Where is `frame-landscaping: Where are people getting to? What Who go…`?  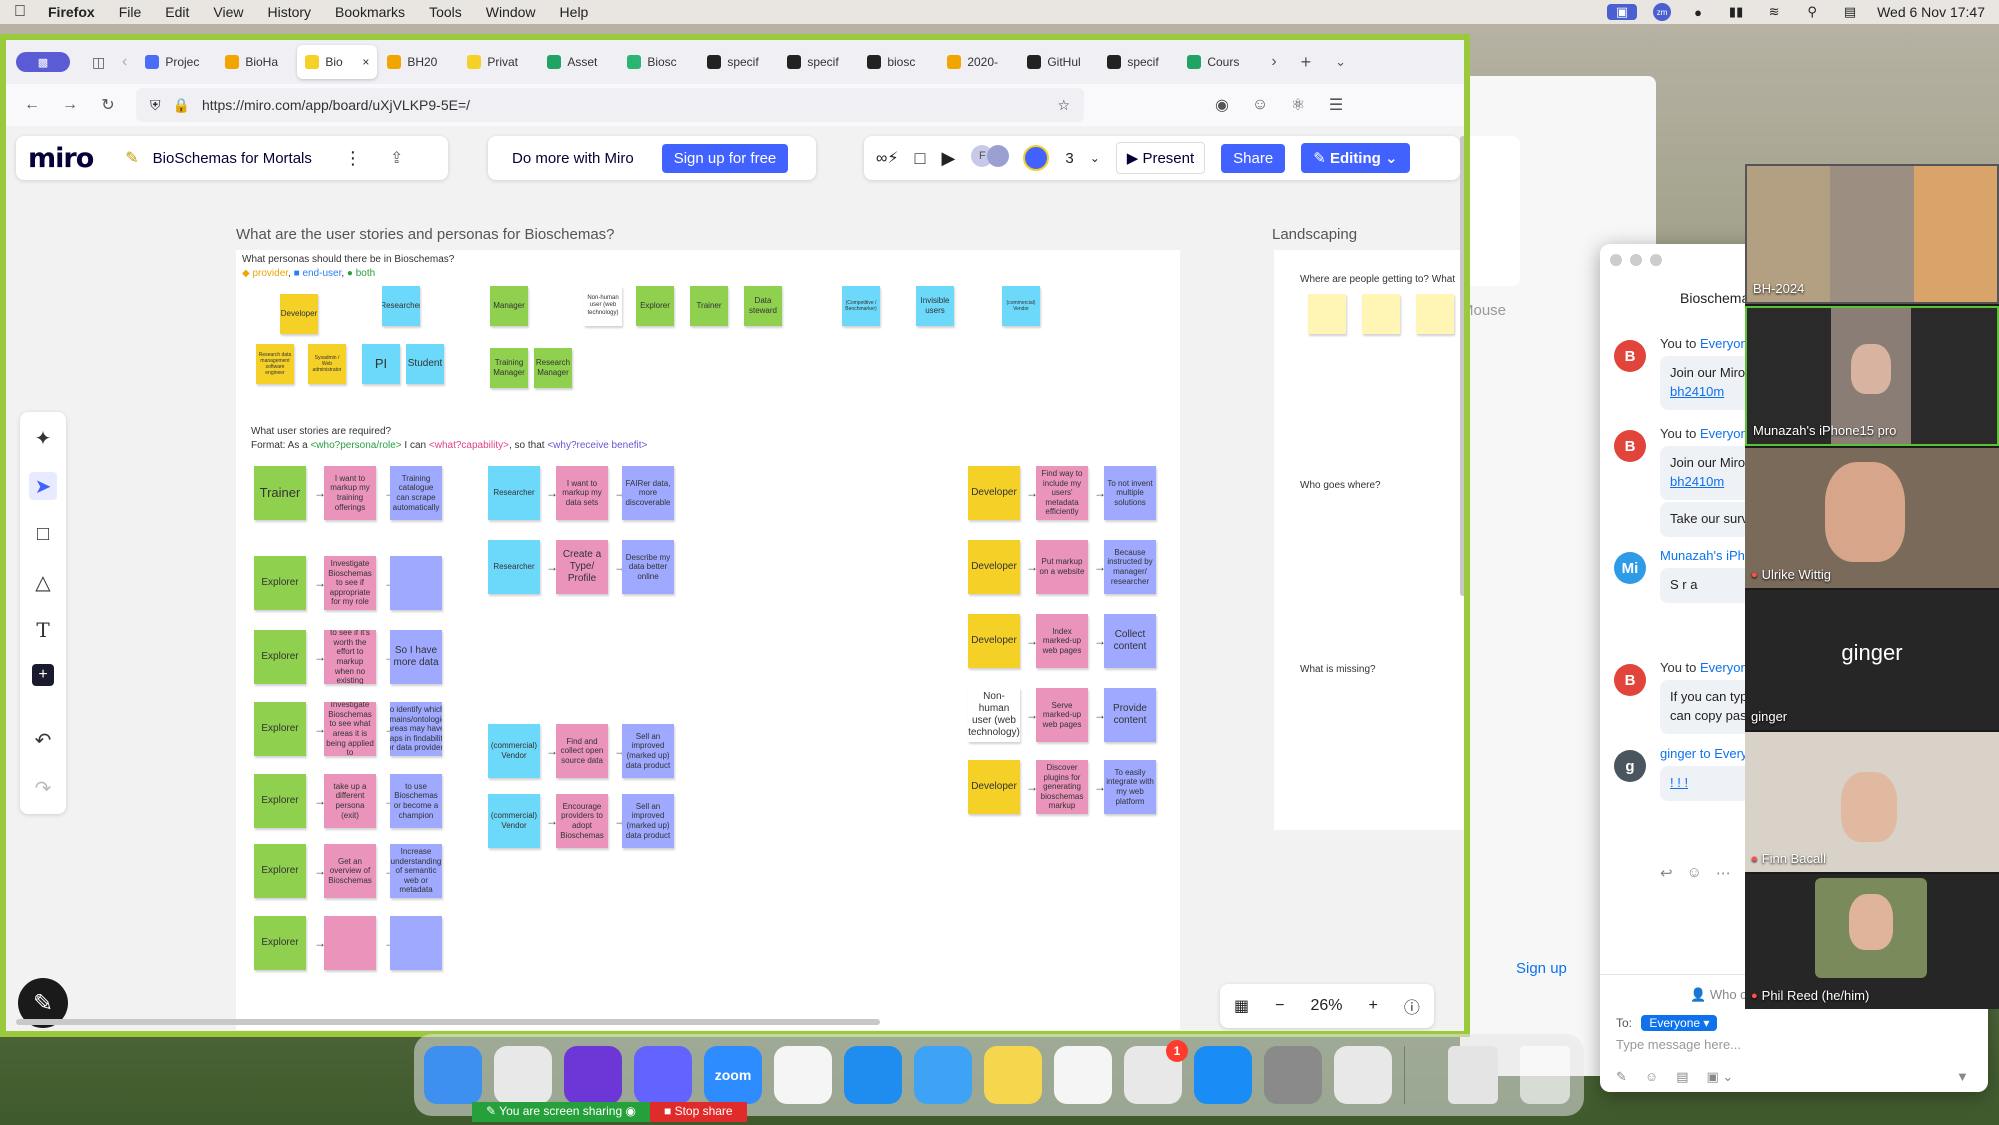
frame-landscaping: Where are people getting to? What Who go… is located at coordinates (1369, 540).